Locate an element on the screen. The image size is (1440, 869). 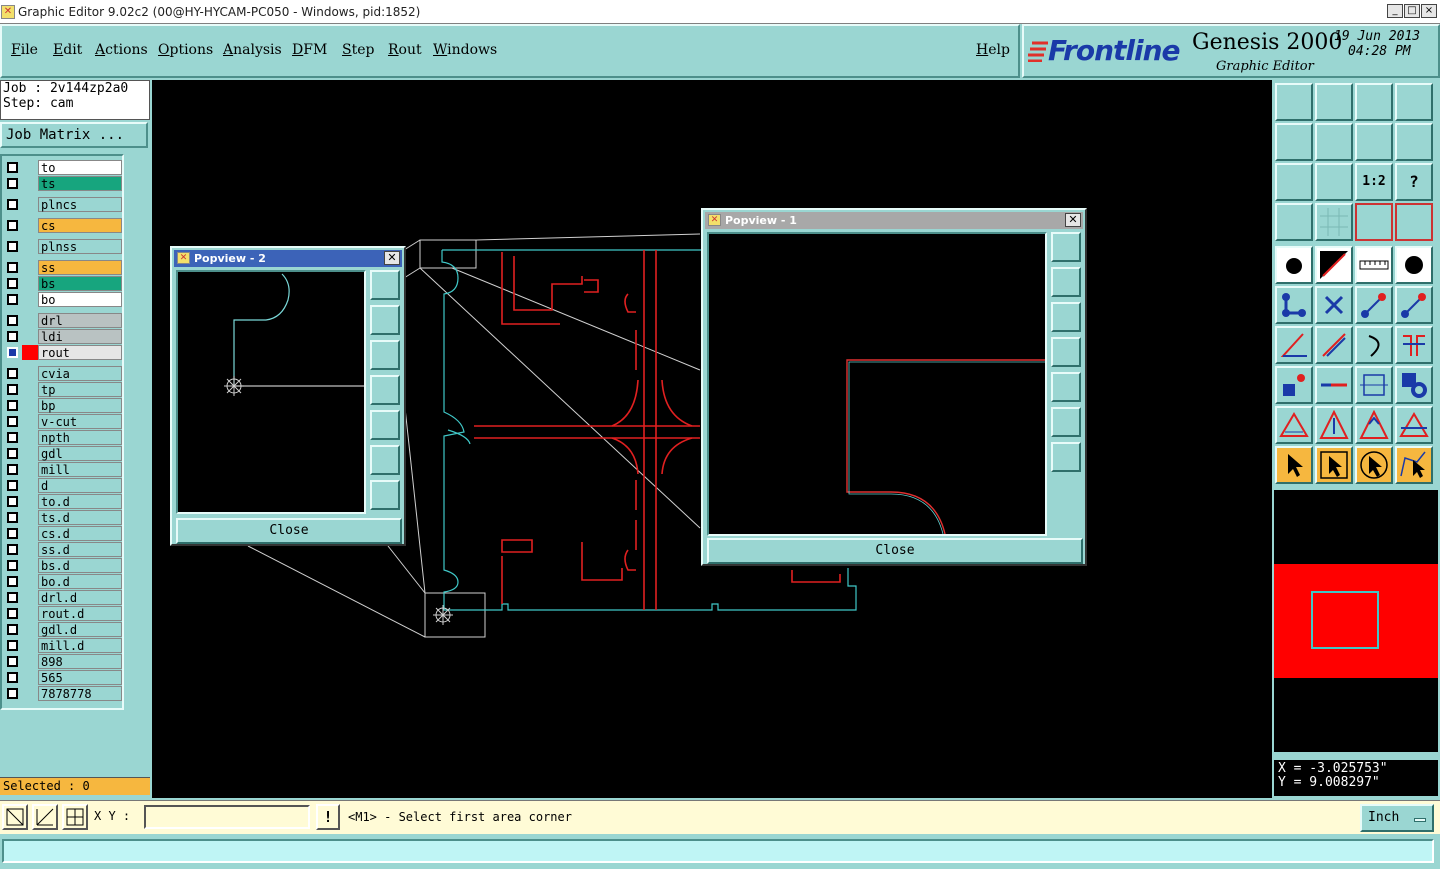
layer-name: ldi is located at coordinates (80, 336).